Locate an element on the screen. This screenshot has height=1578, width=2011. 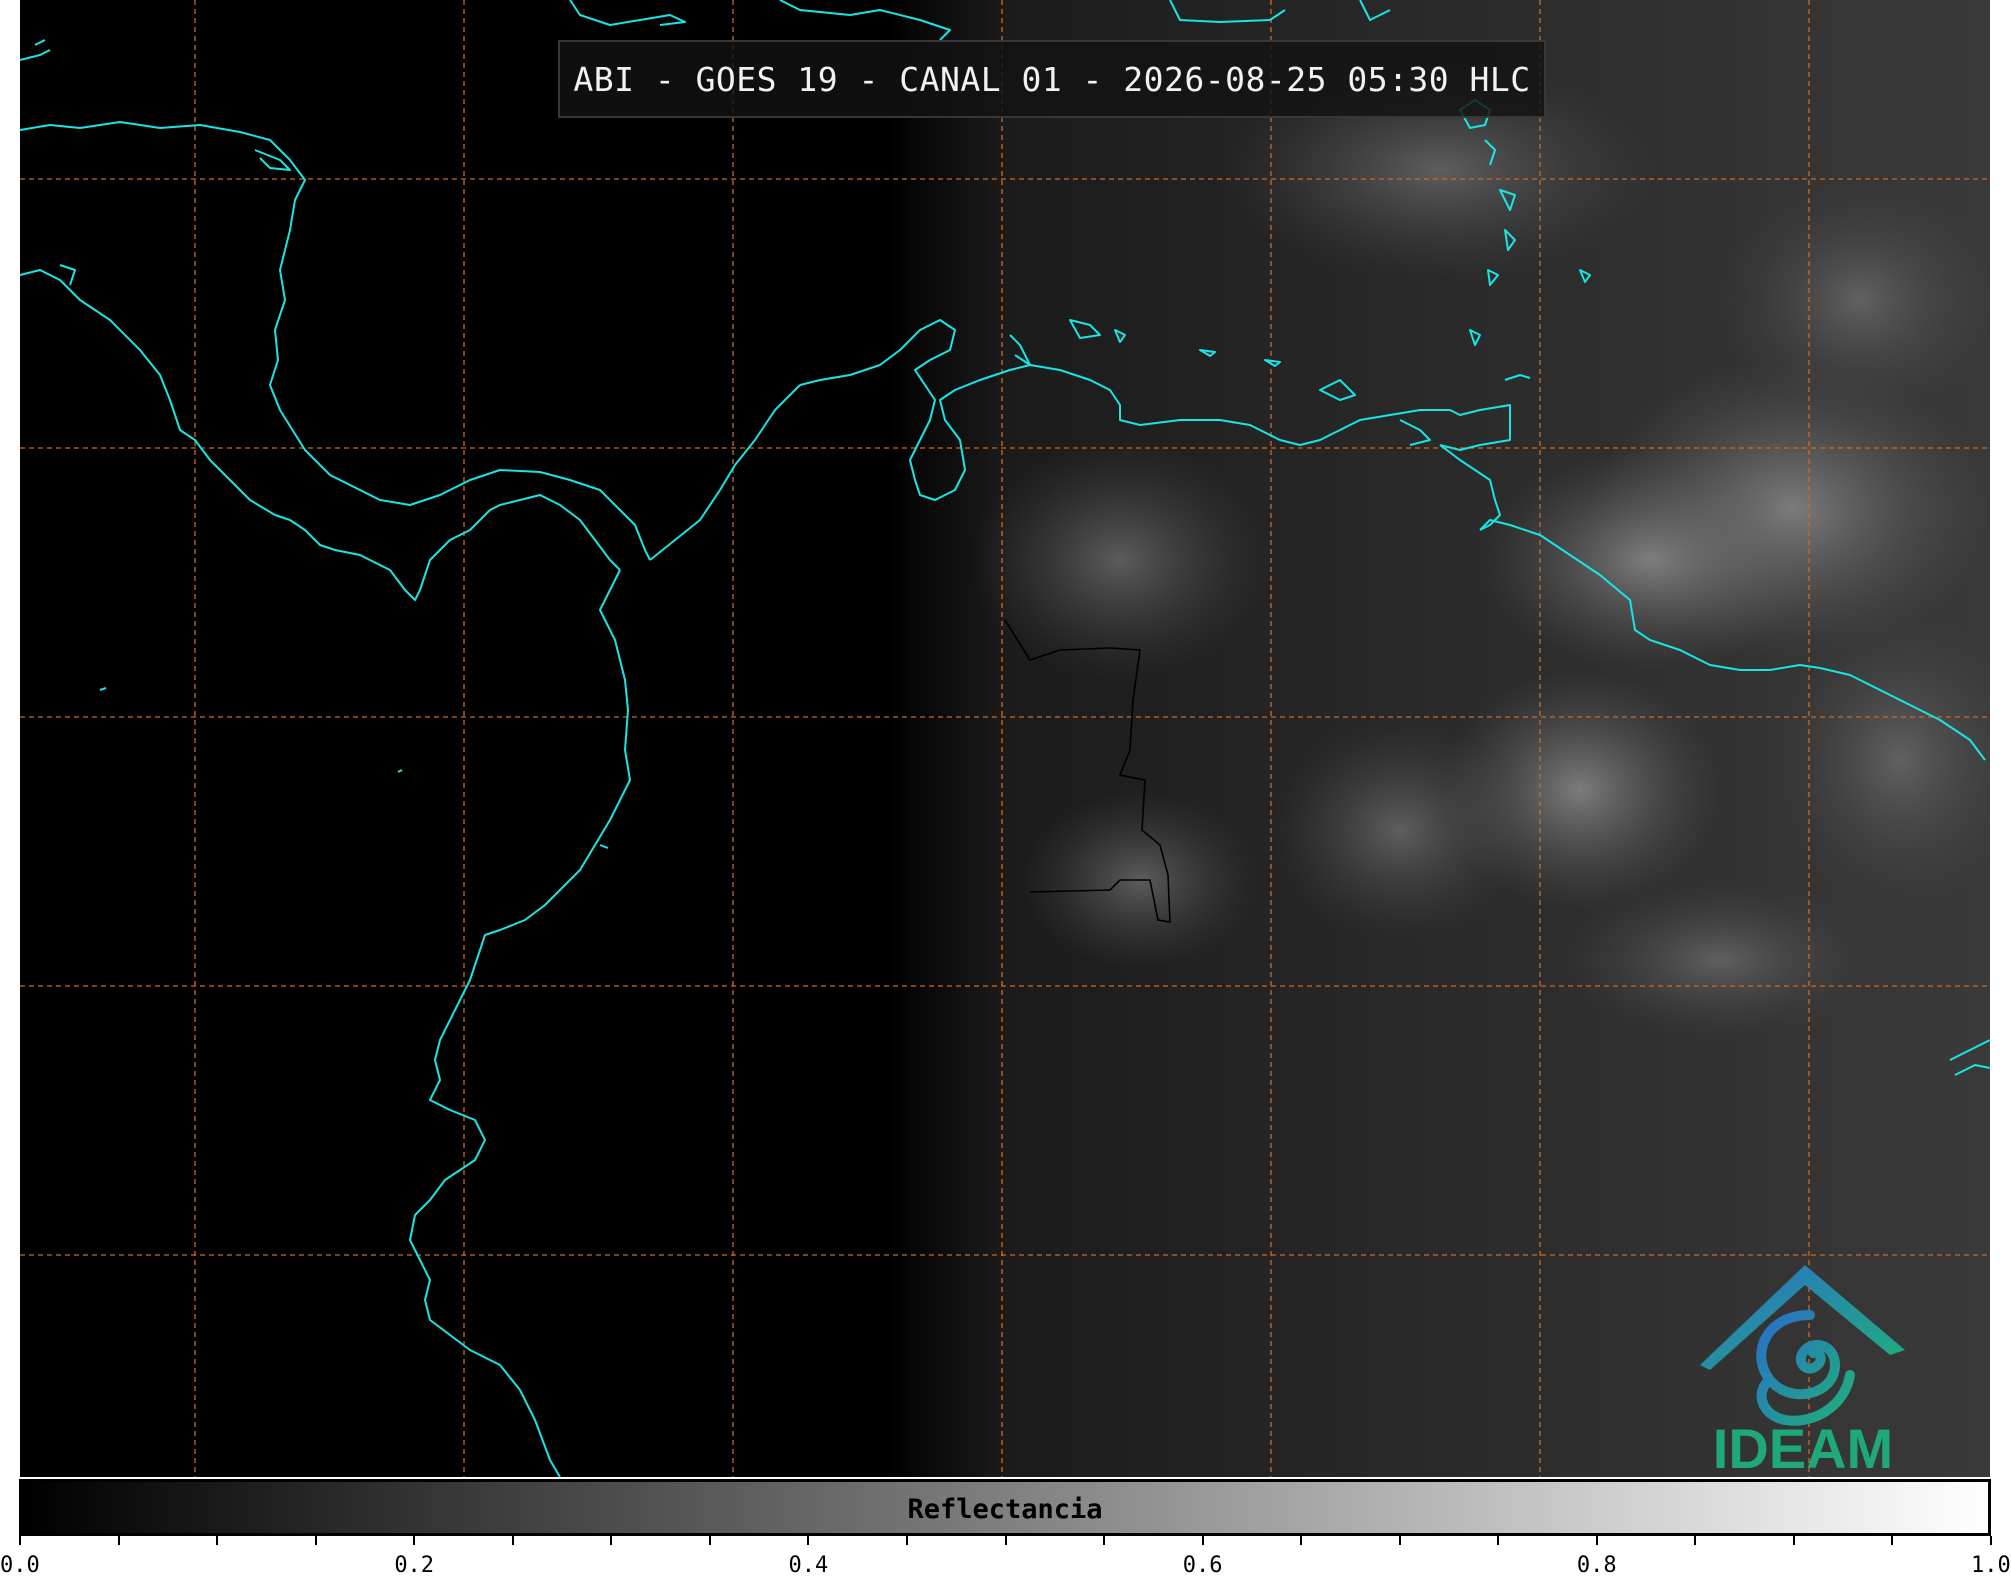
logo-text: IDEAM is located at coordinates (1803, 1447).